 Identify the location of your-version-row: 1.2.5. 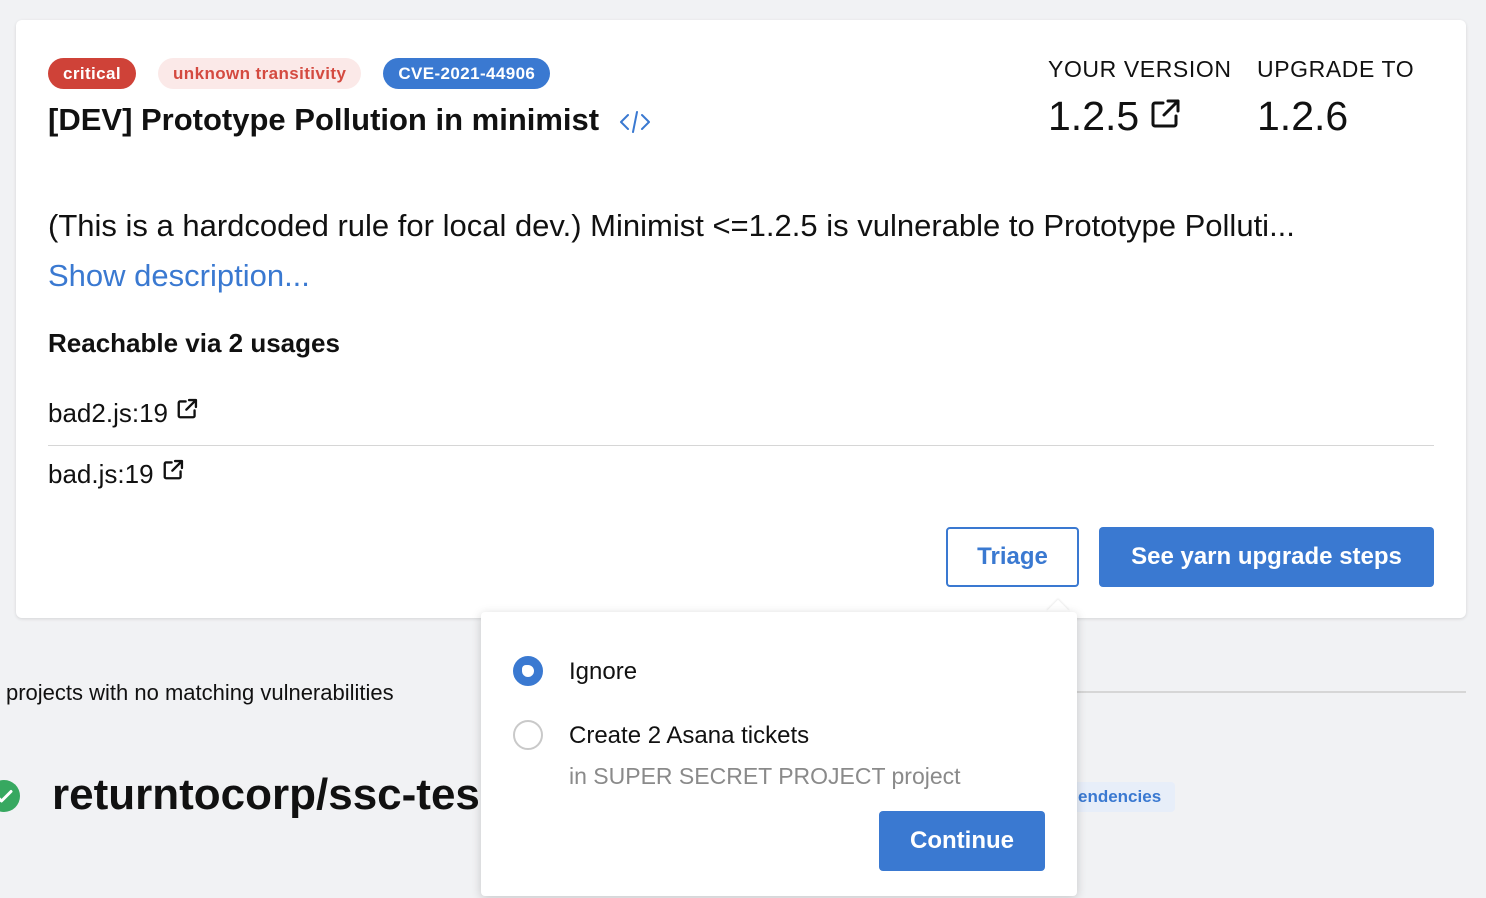
(1140, 116).